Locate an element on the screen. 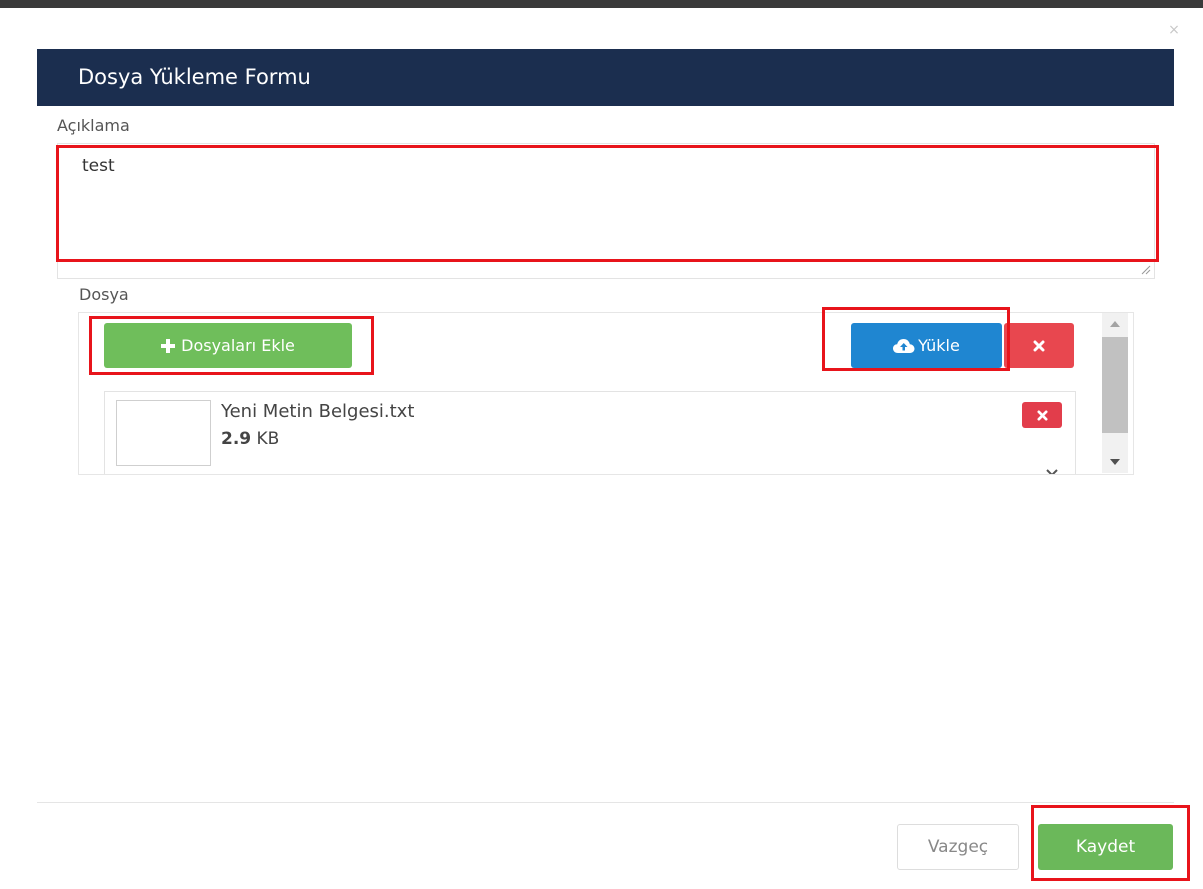 This screenshot has width=1203, height=889. file-list-item: Yeni Metin Belgesi.txt 2.9 KB is located at coordinates (590, 433).